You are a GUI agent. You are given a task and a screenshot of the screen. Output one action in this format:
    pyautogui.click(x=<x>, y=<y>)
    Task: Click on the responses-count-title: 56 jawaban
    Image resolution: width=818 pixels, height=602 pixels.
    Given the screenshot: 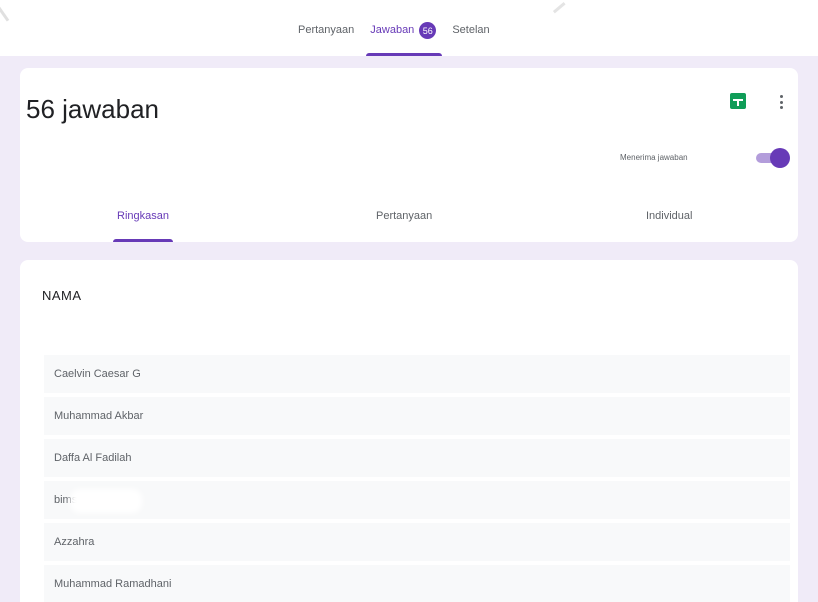 What is the action you would take?
    pyautogui.click(x=92, y=109)
    